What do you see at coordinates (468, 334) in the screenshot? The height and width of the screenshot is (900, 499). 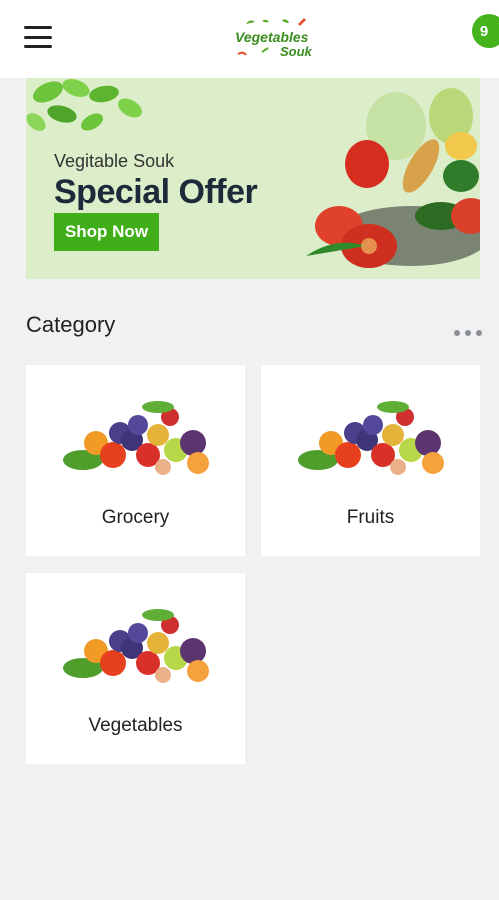 I see `more-options-icon` at bounding box center [468, 334].